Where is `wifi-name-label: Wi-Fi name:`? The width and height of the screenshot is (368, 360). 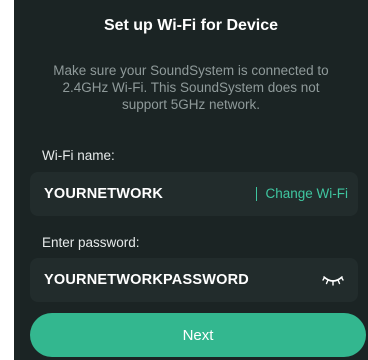
wifi-name-label: Wi-Fi name: is located at coordinates (78, 155).